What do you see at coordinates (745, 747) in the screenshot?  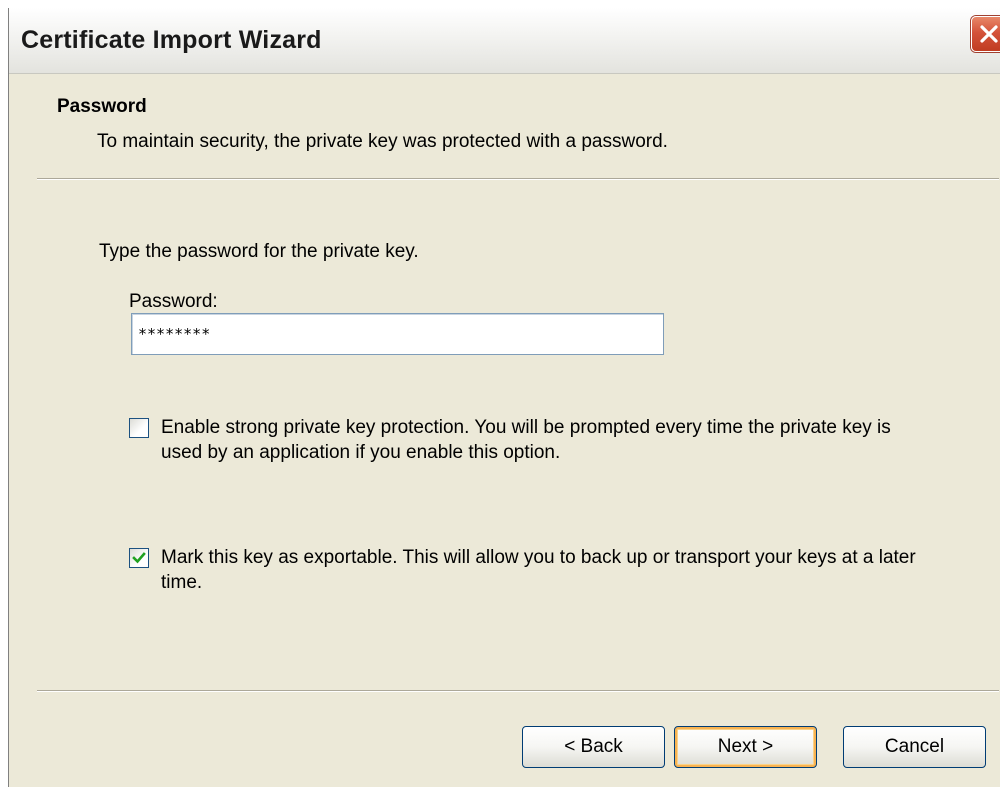 I see `next-button: Next >` at bounding box center [745, 747].